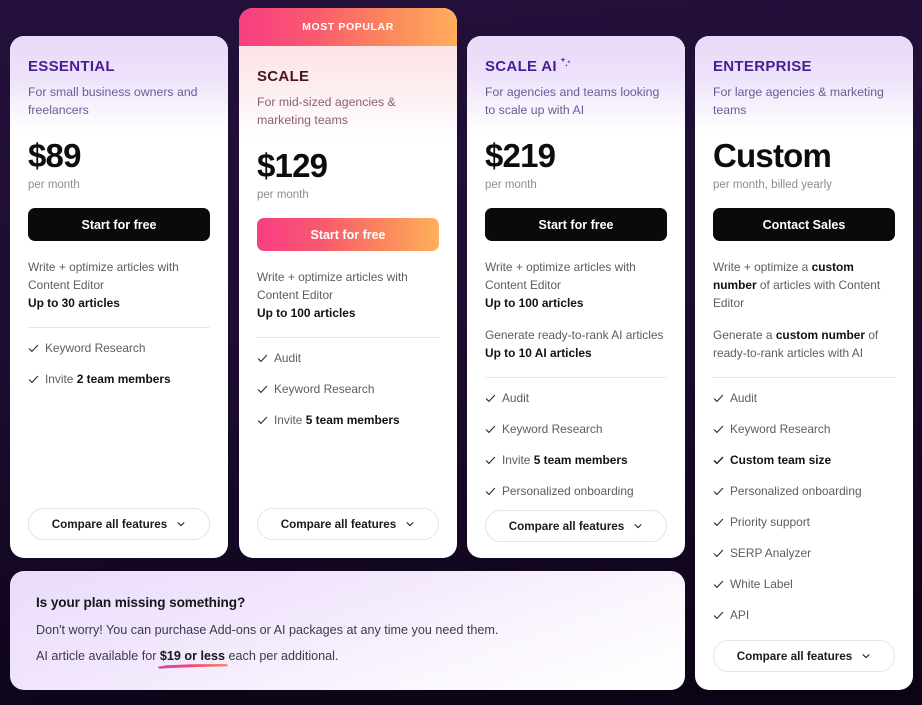 Image resolution: width=922 pixels, height=705 pixels. Describe the element at coordinates (762, 267) in the screenshot. I see `plan-blurb-prefix: Write + optimize a` at that location.